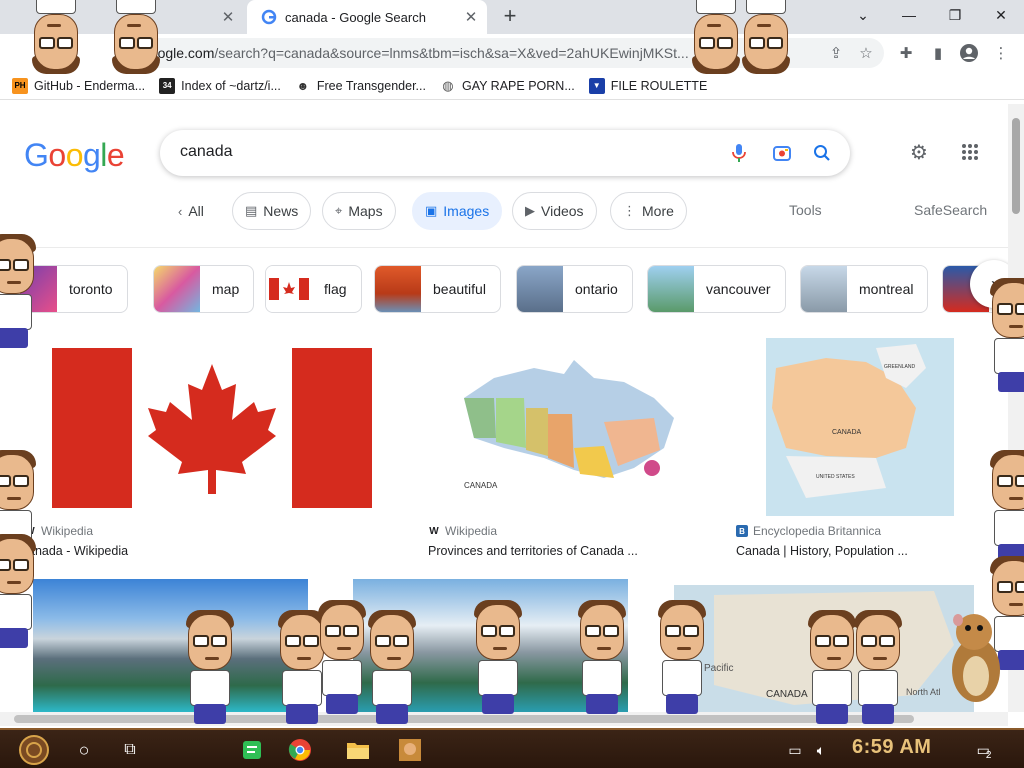 This screenshot has height=768, width=1024. Describe the element at coordinates (213, 428) in the screenshot. I see `result-image-flag` at that location.